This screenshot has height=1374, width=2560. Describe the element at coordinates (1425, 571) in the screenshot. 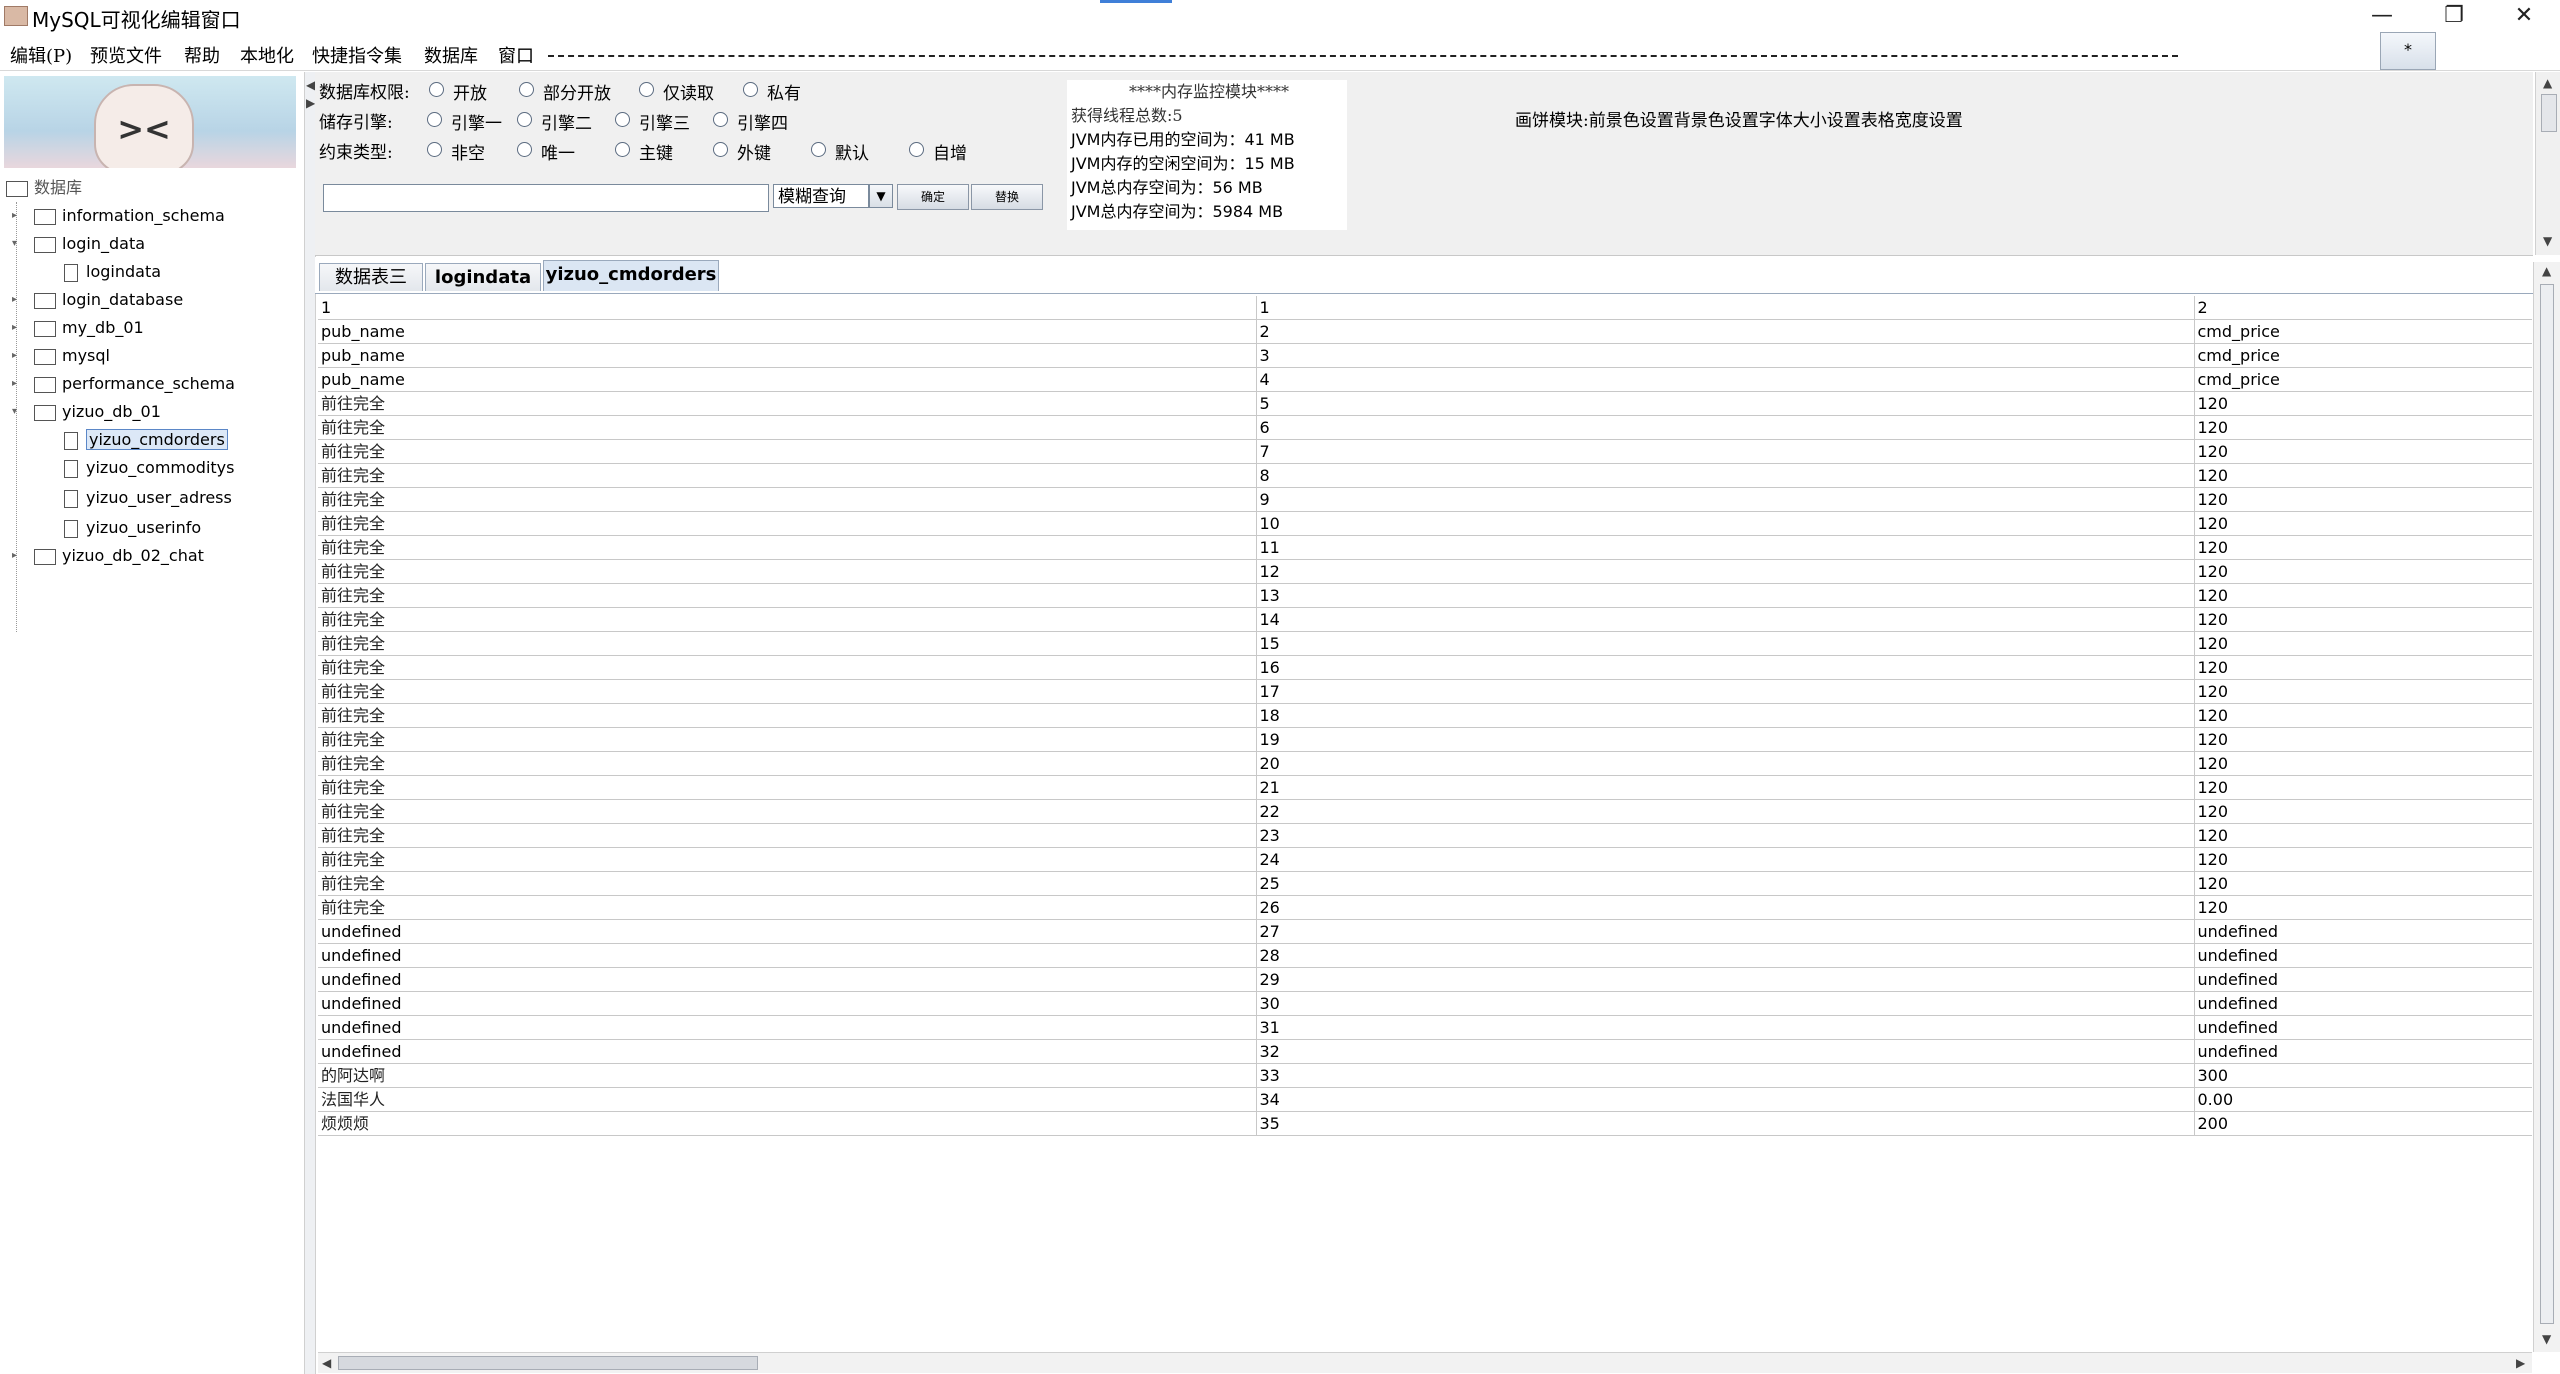

I see `table-row: 前往完全 12 120` at that location.